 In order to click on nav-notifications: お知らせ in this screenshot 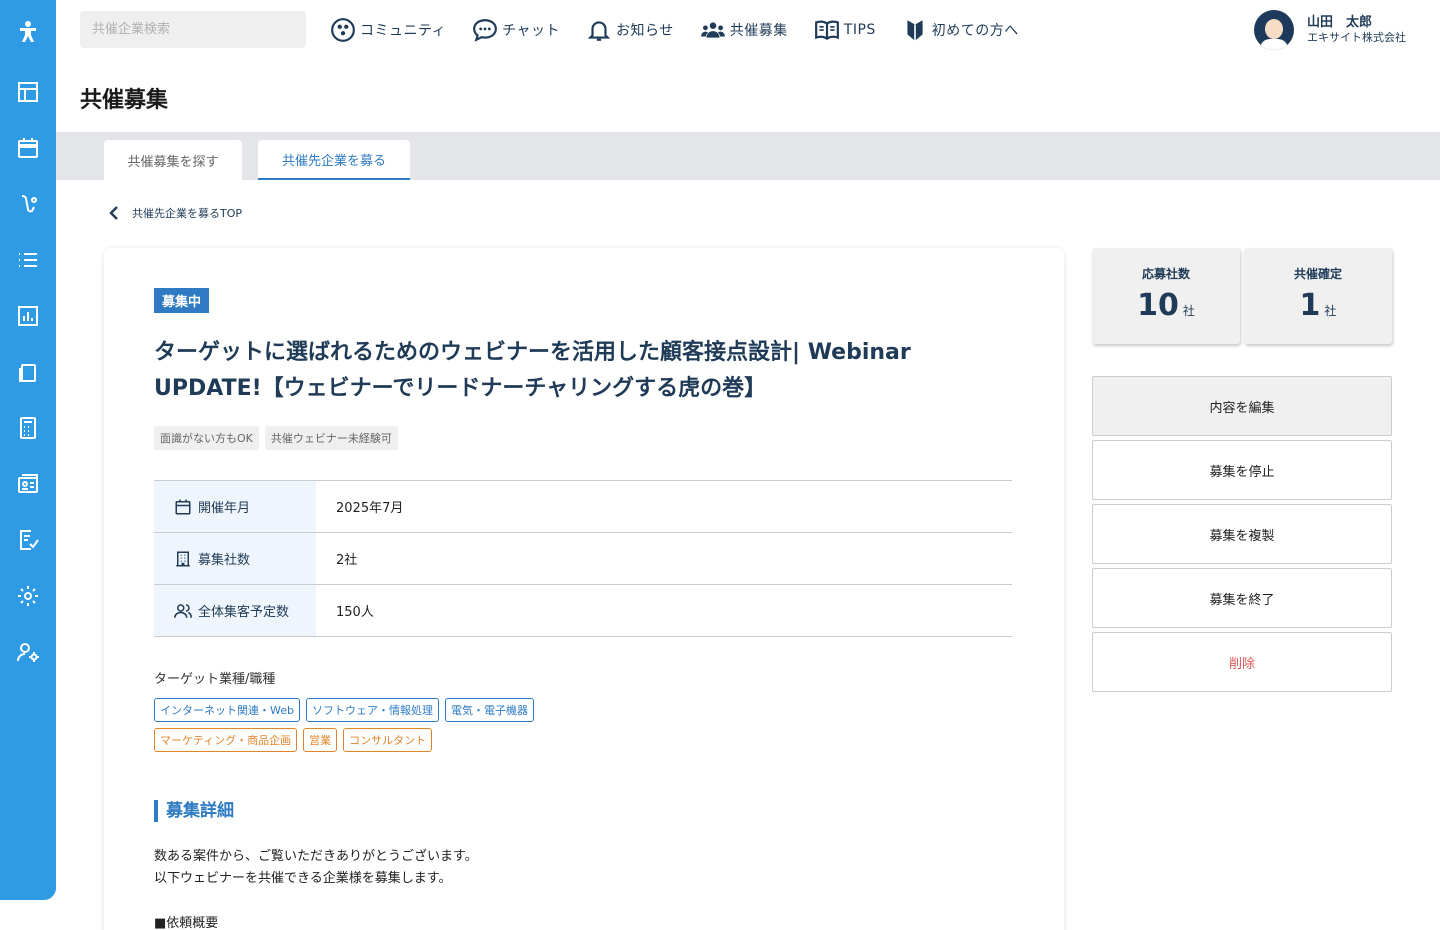, I will do `click(630, 30)`.